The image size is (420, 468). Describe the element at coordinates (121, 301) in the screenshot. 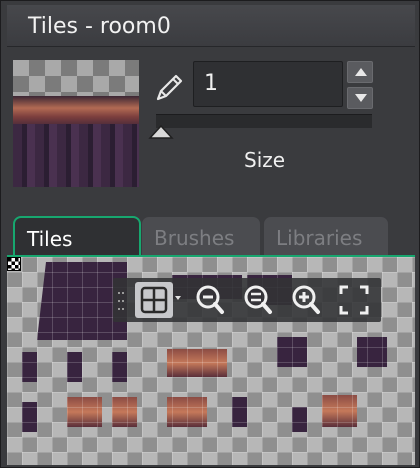

I see `drag-handle-icon` at that location.